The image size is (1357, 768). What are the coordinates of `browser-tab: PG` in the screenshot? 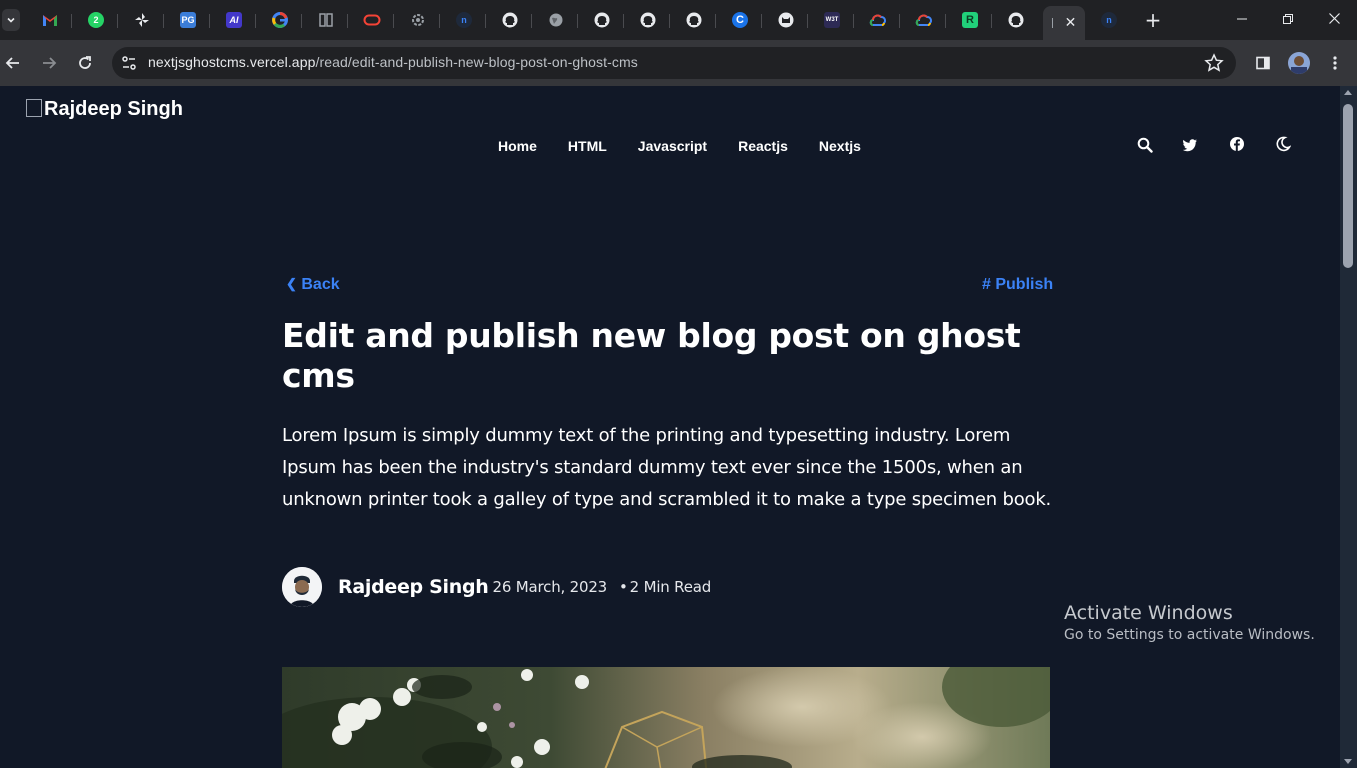 It's located at (188, 20).